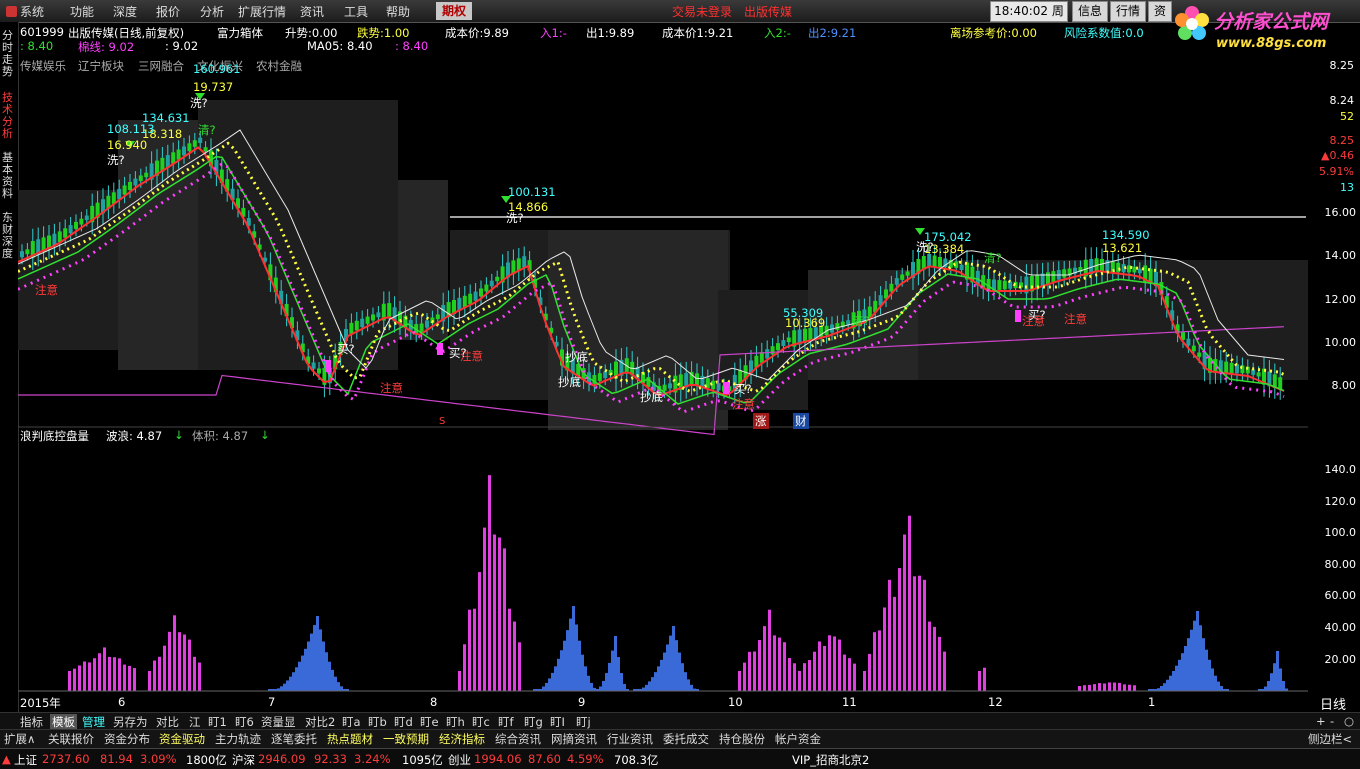  What do you see at coordinates (585, 759) in the screenshot?
I see `cy-percent: 4.59%` at bounding box center [585, 759].